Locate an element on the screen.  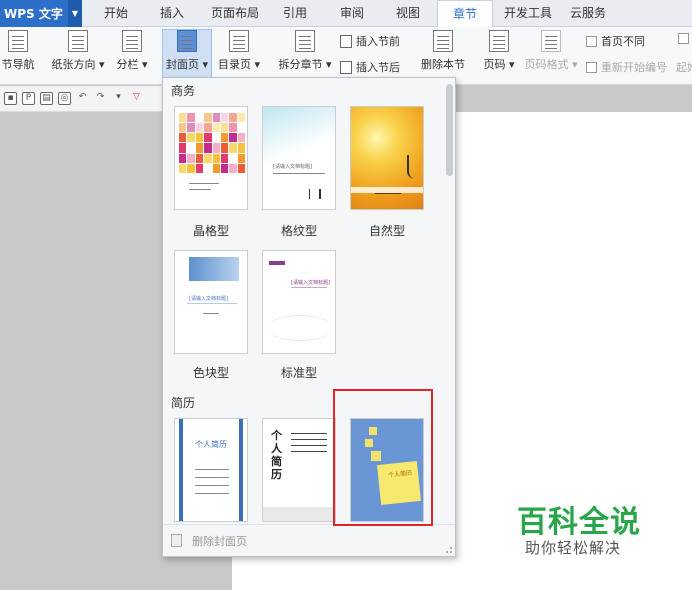
section-title-business: 商务 is located at coordinates (183, 91).